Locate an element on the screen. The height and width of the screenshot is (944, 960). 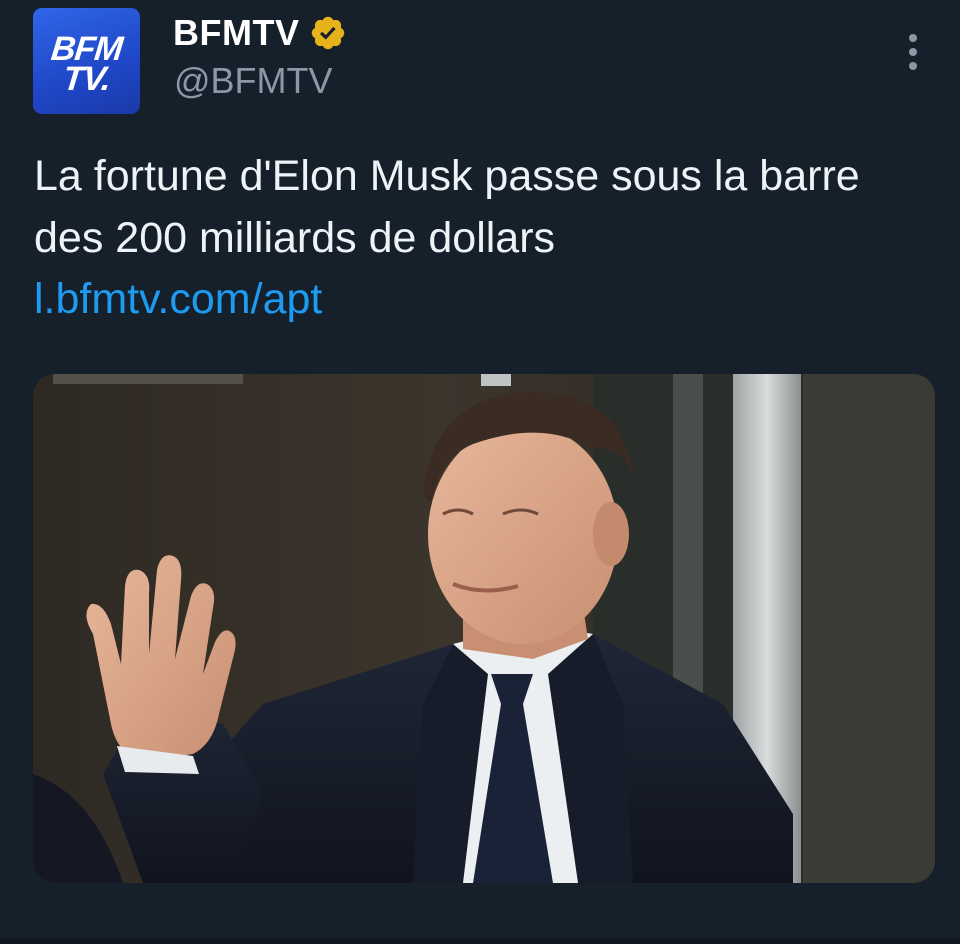
tweet-link: l.bfmtv.com/apt is located at coordinates (178, 299).